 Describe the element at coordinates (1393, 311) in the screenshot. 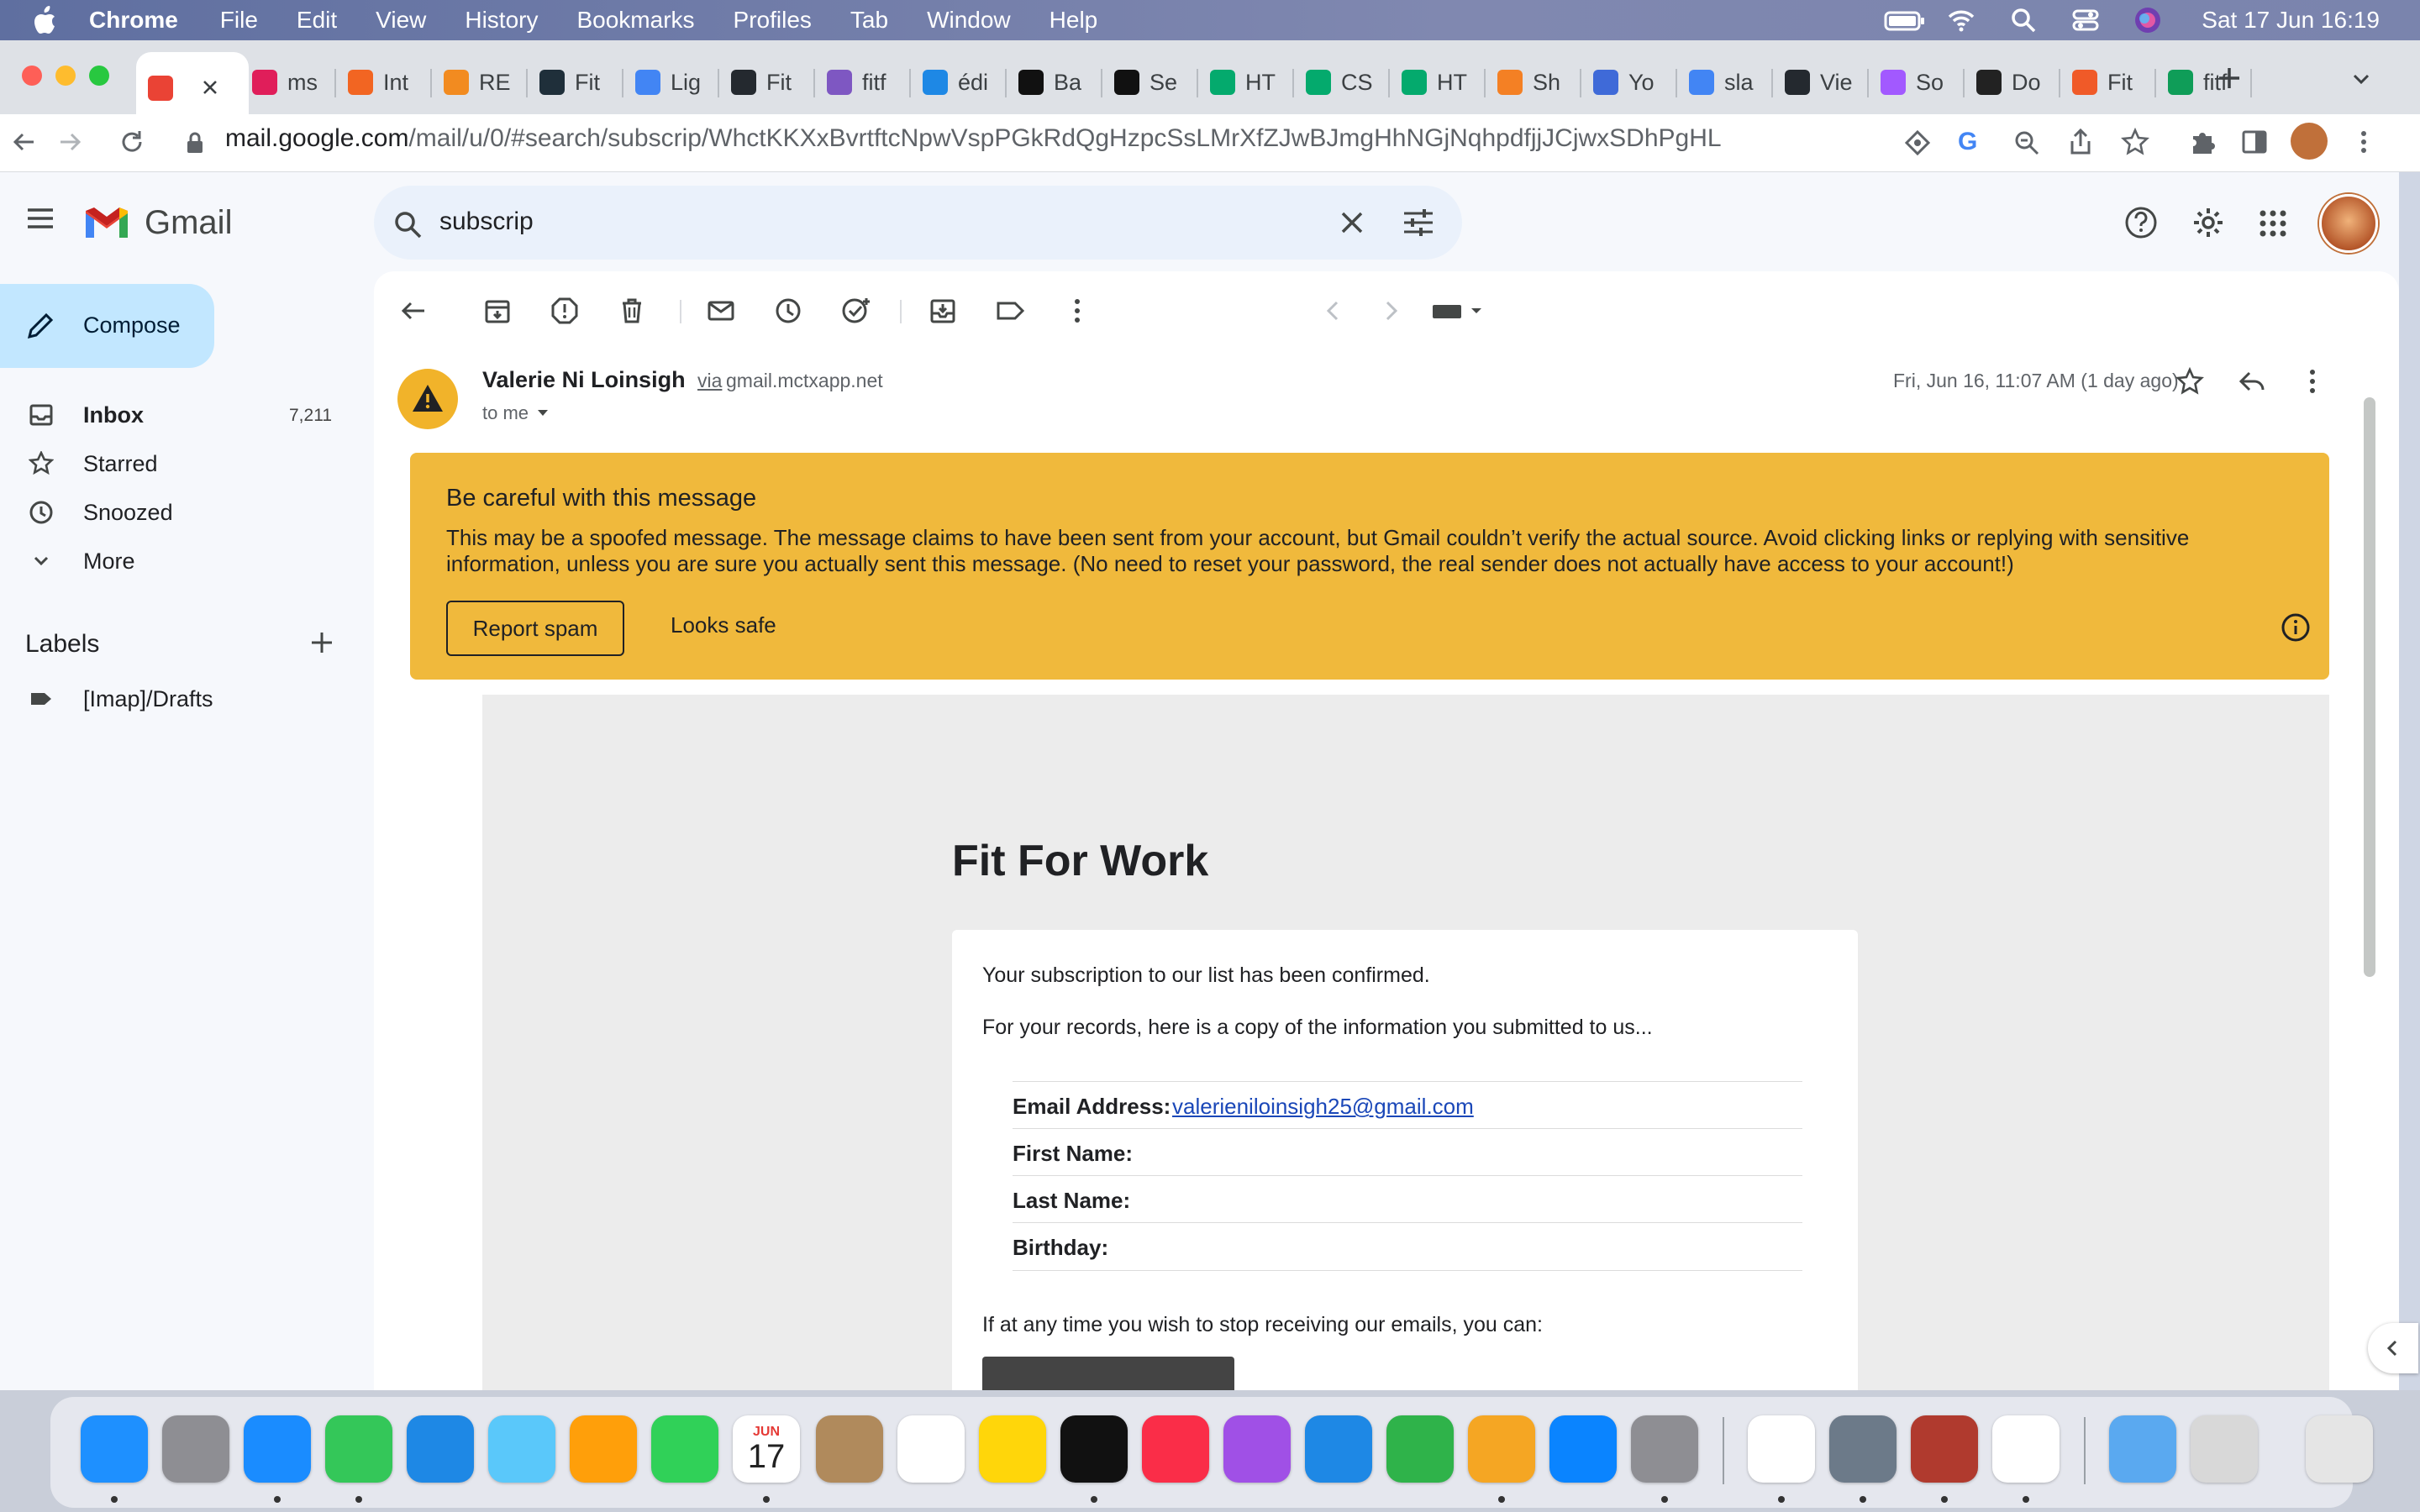

I see `older-chevron-icon` at that location.